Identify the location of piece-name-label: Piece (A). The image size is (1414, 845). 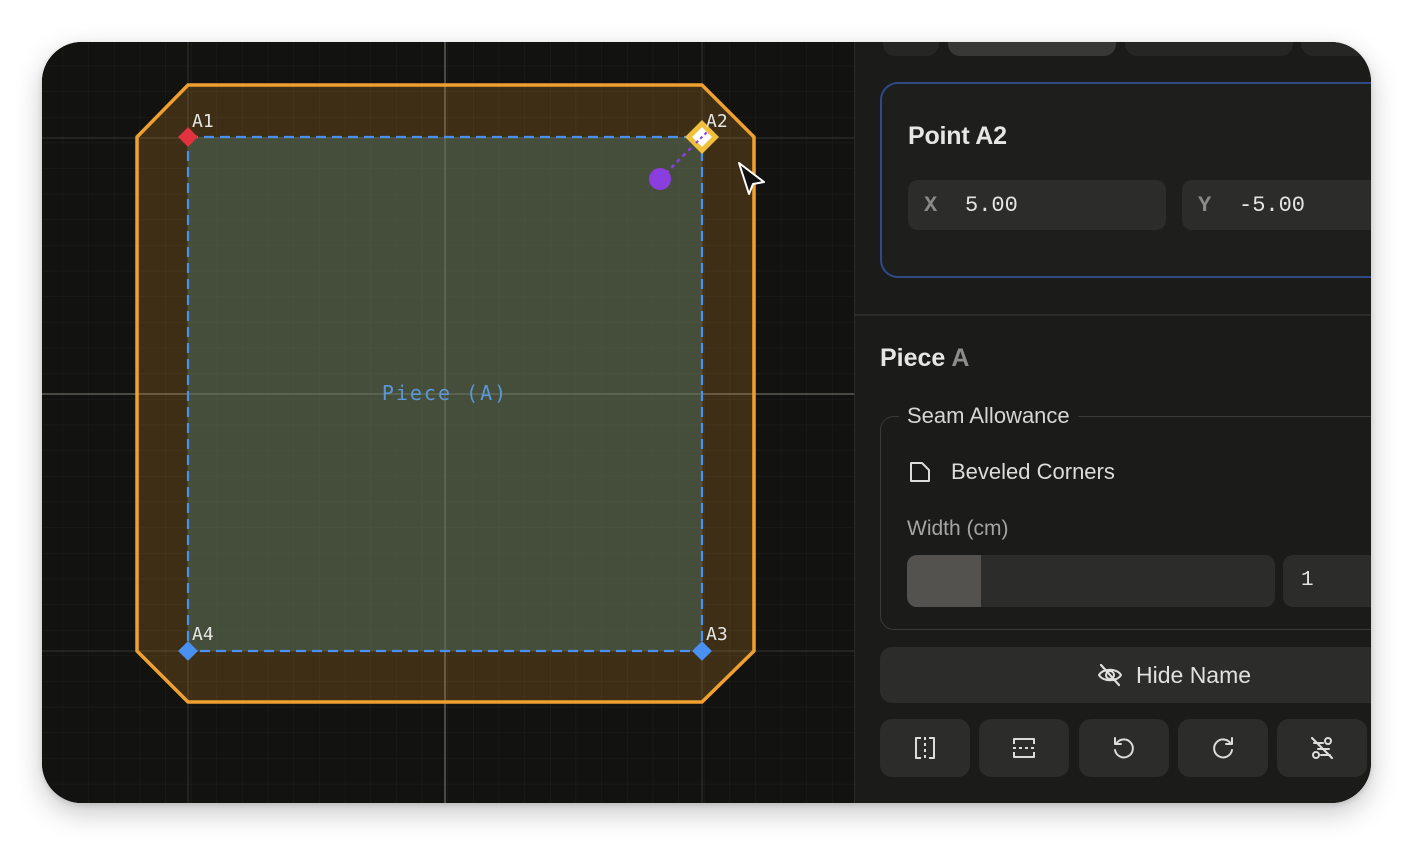
(445, 393).